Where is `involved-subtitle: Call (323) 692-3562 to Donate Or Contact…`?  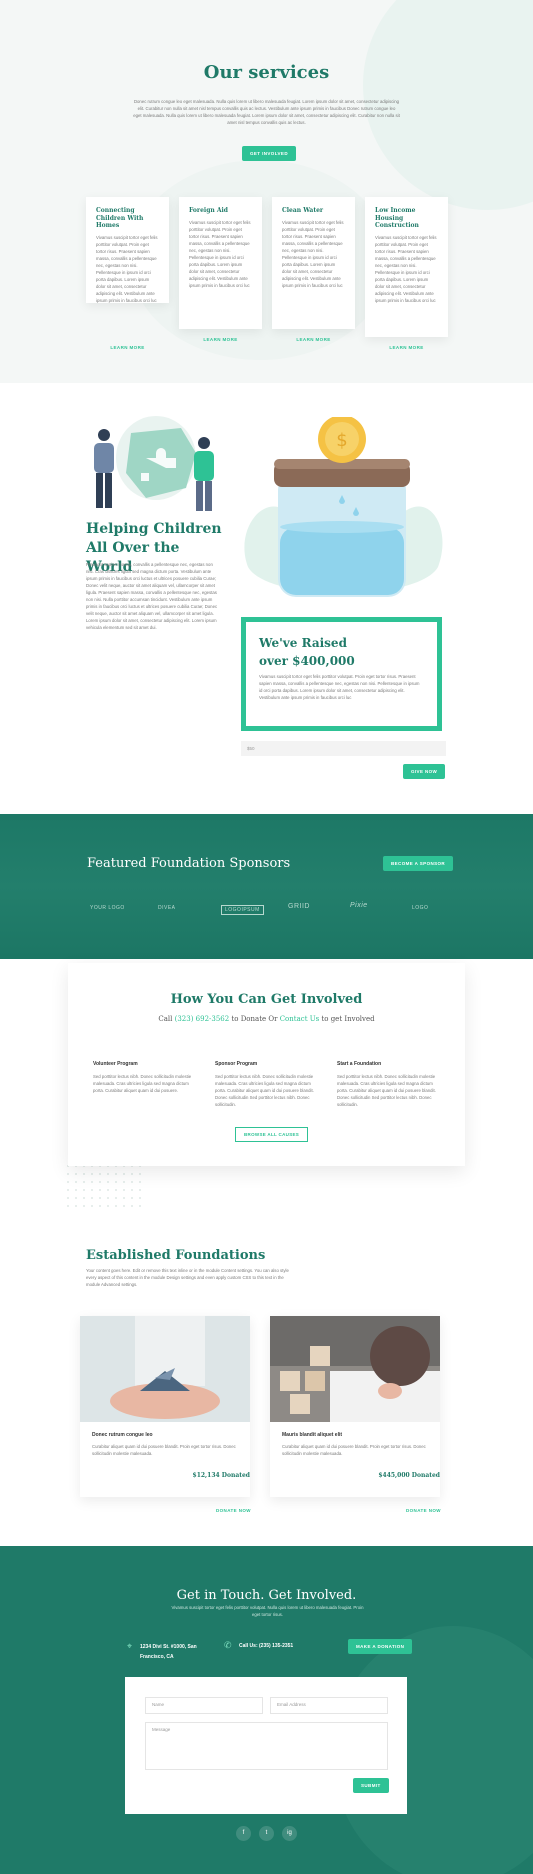 involved-subtitle: Call (323) 692-3562 to Donate Or Contact… is located at coordinates (266, 1019).